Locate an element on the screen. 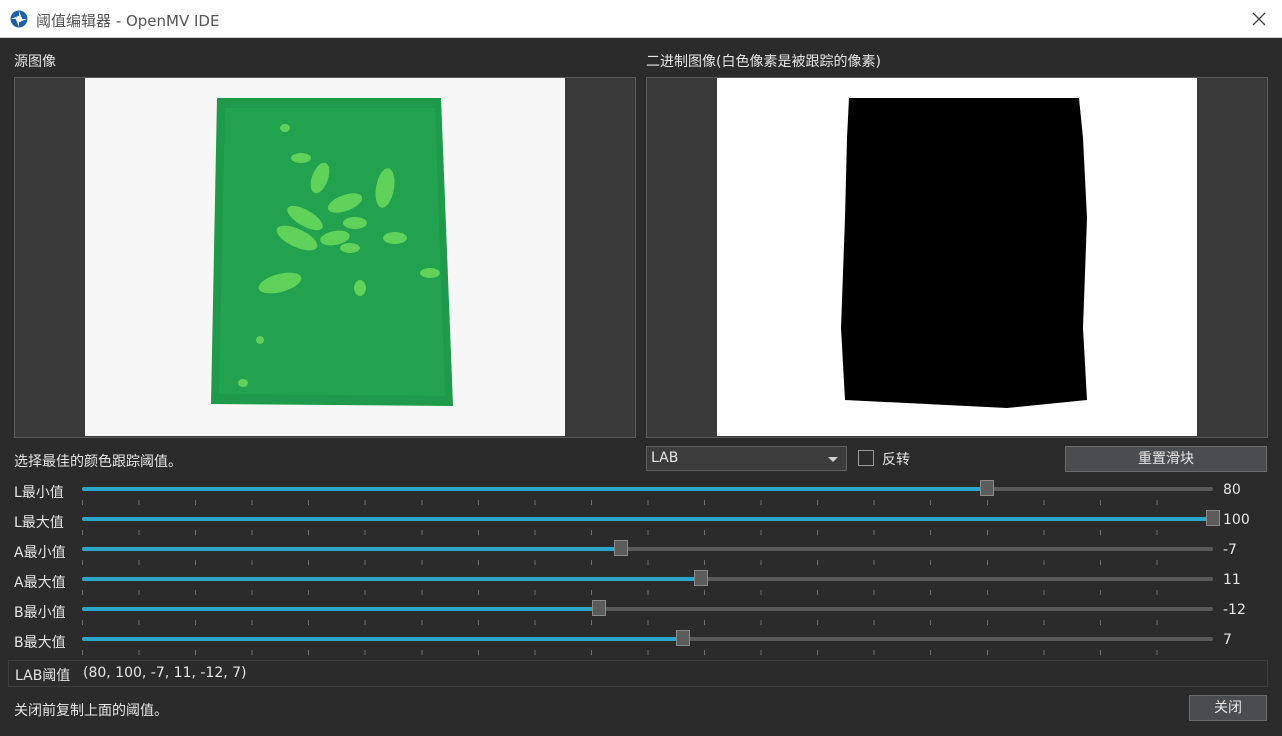 The height and width of the screenshot is (736, 1282). hint-text: 选择最佳的颜色跟踪阈值。 is located at coordinates (98, 462).